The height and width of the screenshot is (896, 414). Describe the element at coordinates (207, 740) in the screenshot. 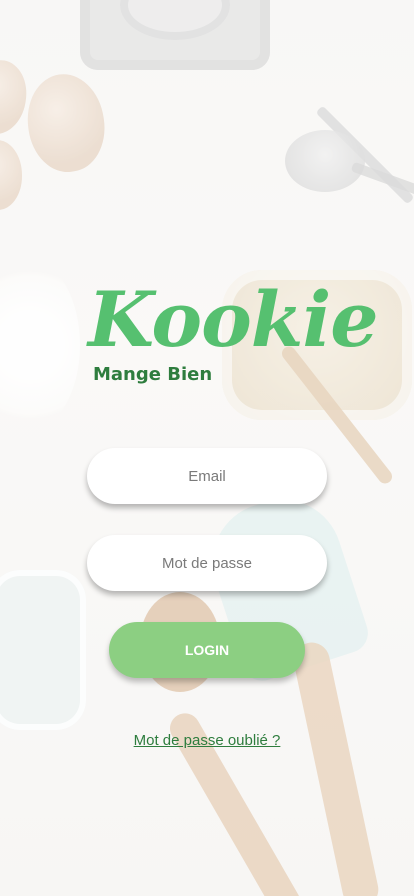

I see `forgot-password-link: Mot de passe oublié ?` at that location.